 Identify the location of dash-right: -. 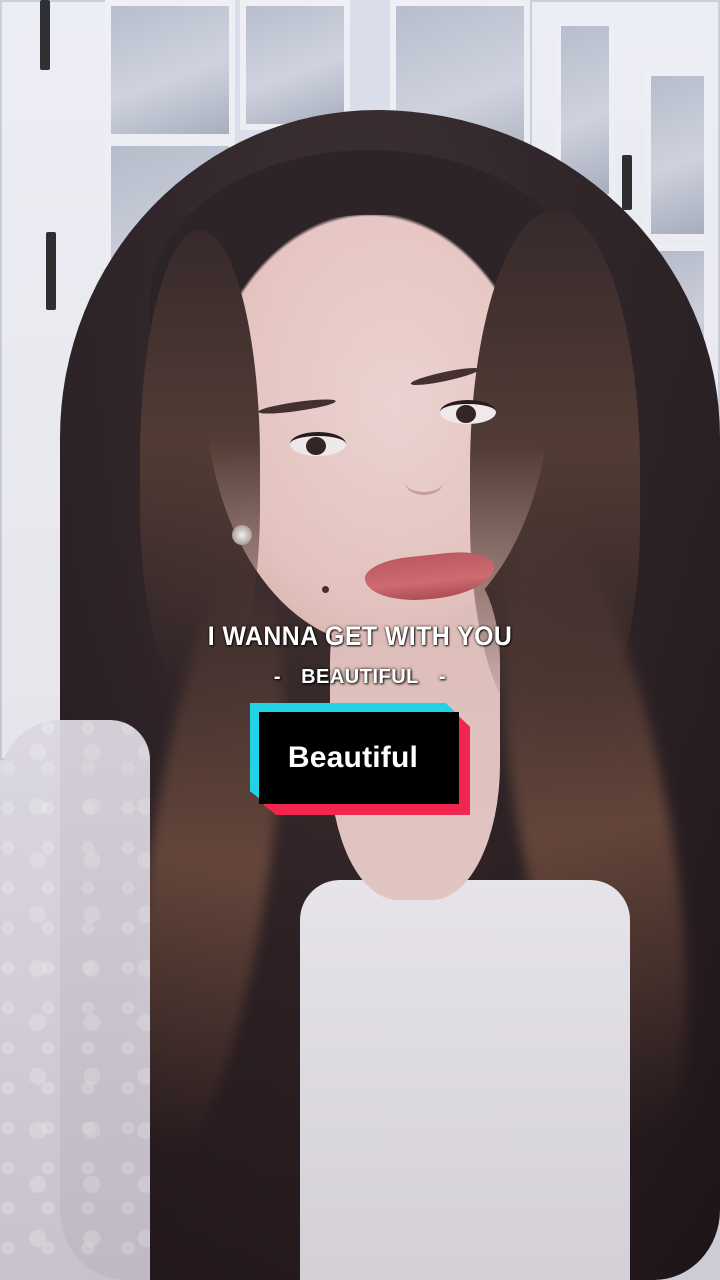
(442, 677).